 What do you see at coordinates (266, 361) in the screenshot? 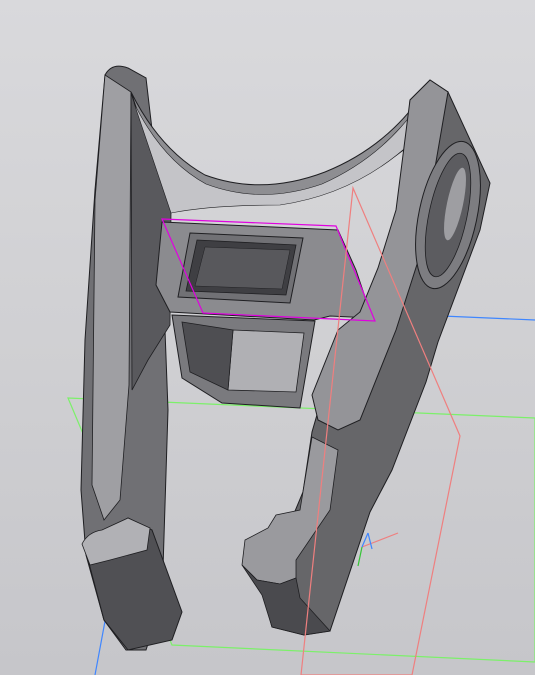
I see `lower-pocket-floor` at bounding box center [266, 361].